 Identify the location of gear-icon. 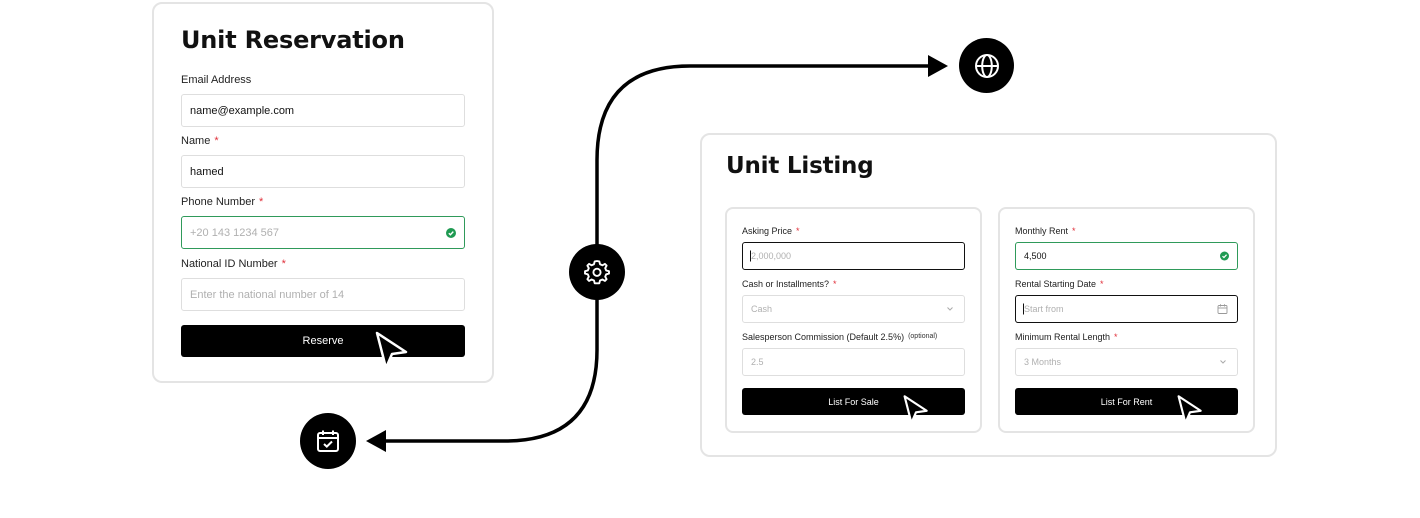
(597, 272).